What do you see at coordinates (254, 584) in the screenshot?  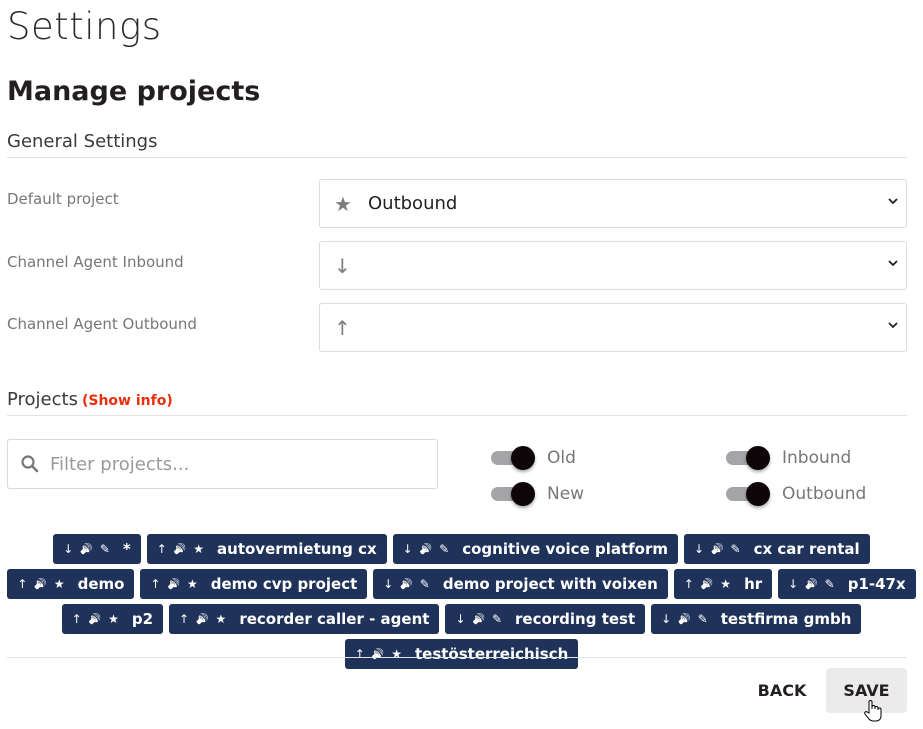 I see `project-chip: ↑ 🔊 ★ demo cvp project` at bounding box center [254, 584].